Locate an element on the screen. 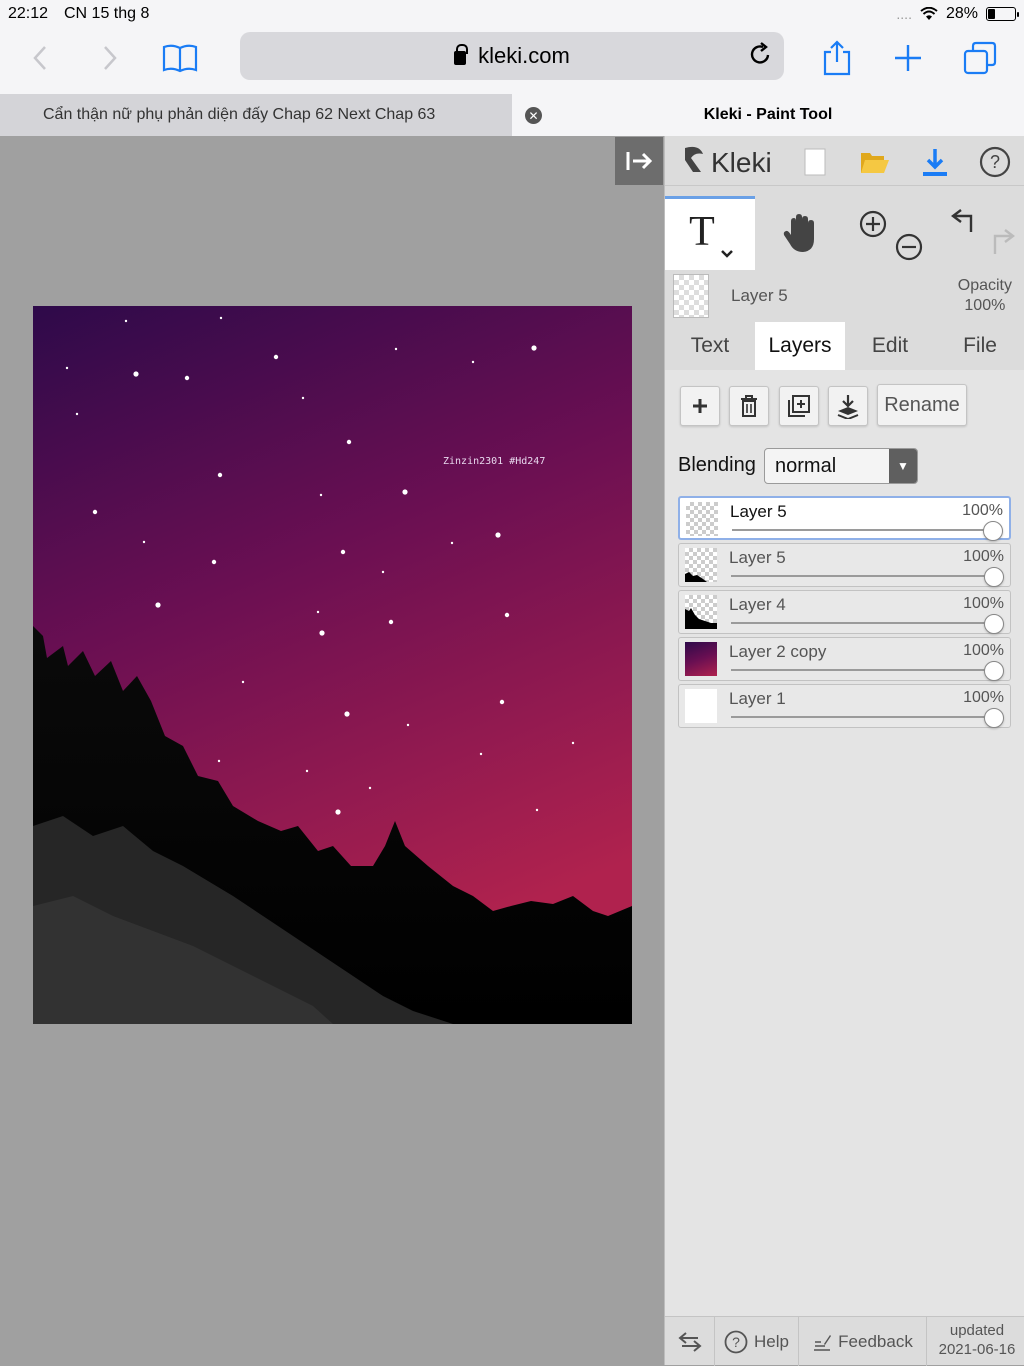 This screenshot has height=1366, width=1024. text-tool-button: T is located at coordinates (710, 233).